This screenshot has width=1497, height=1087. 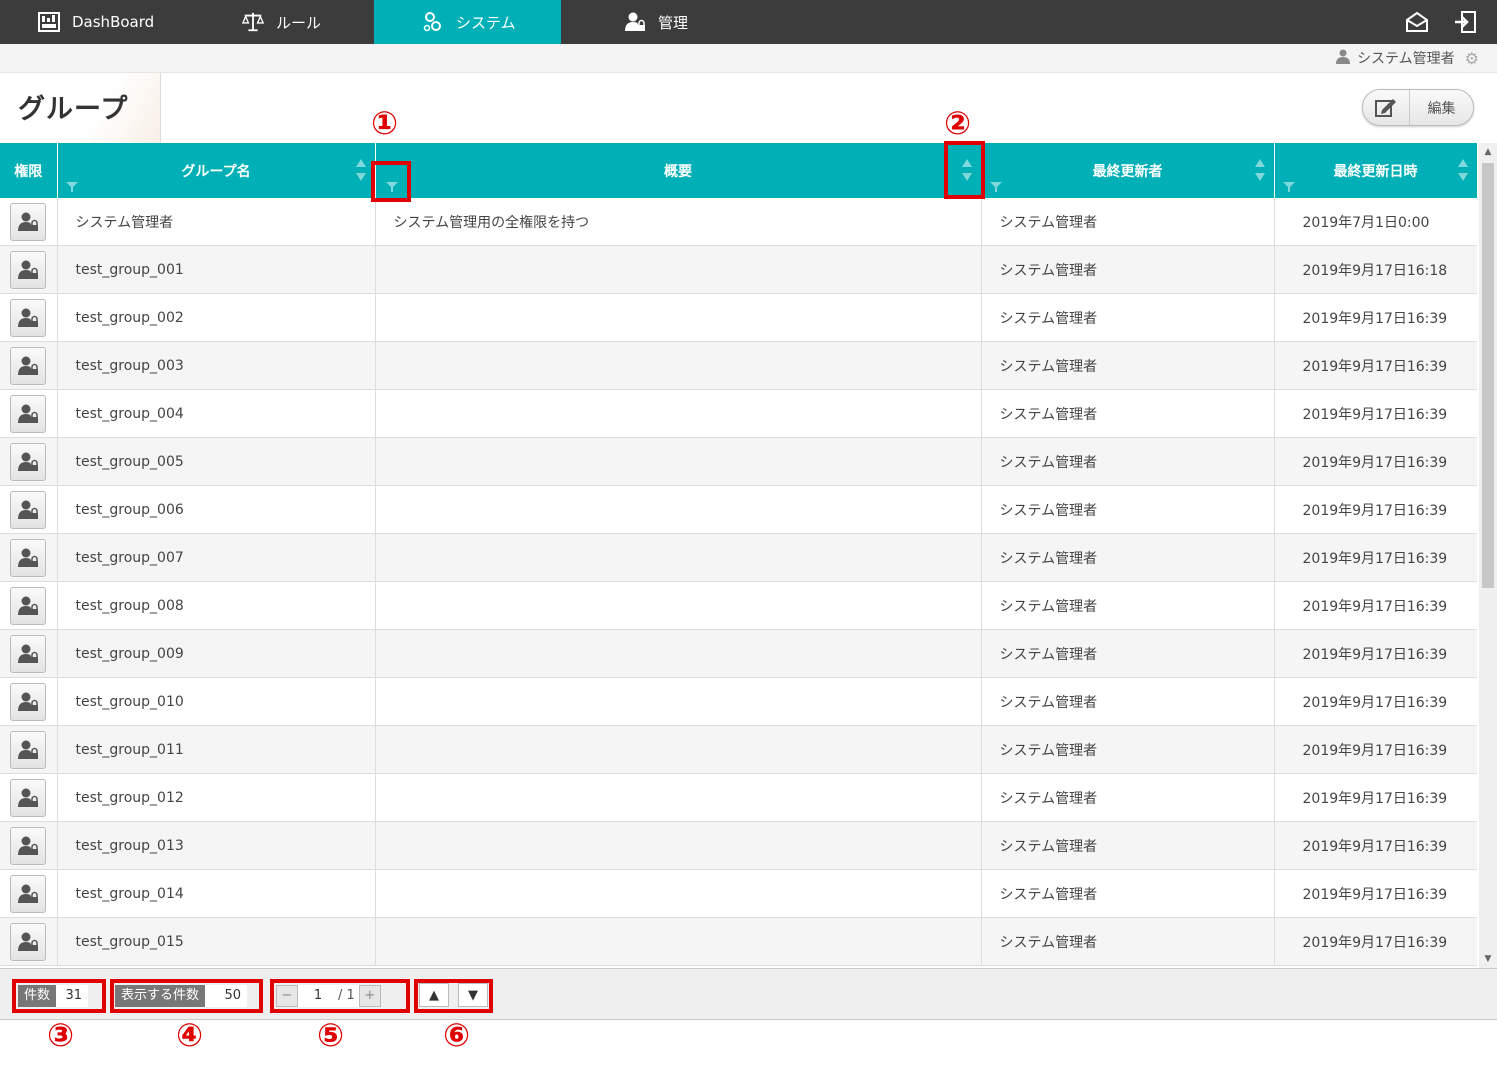 I want to click on col-header-group-name: グループ名, so click(x=216, y=170).